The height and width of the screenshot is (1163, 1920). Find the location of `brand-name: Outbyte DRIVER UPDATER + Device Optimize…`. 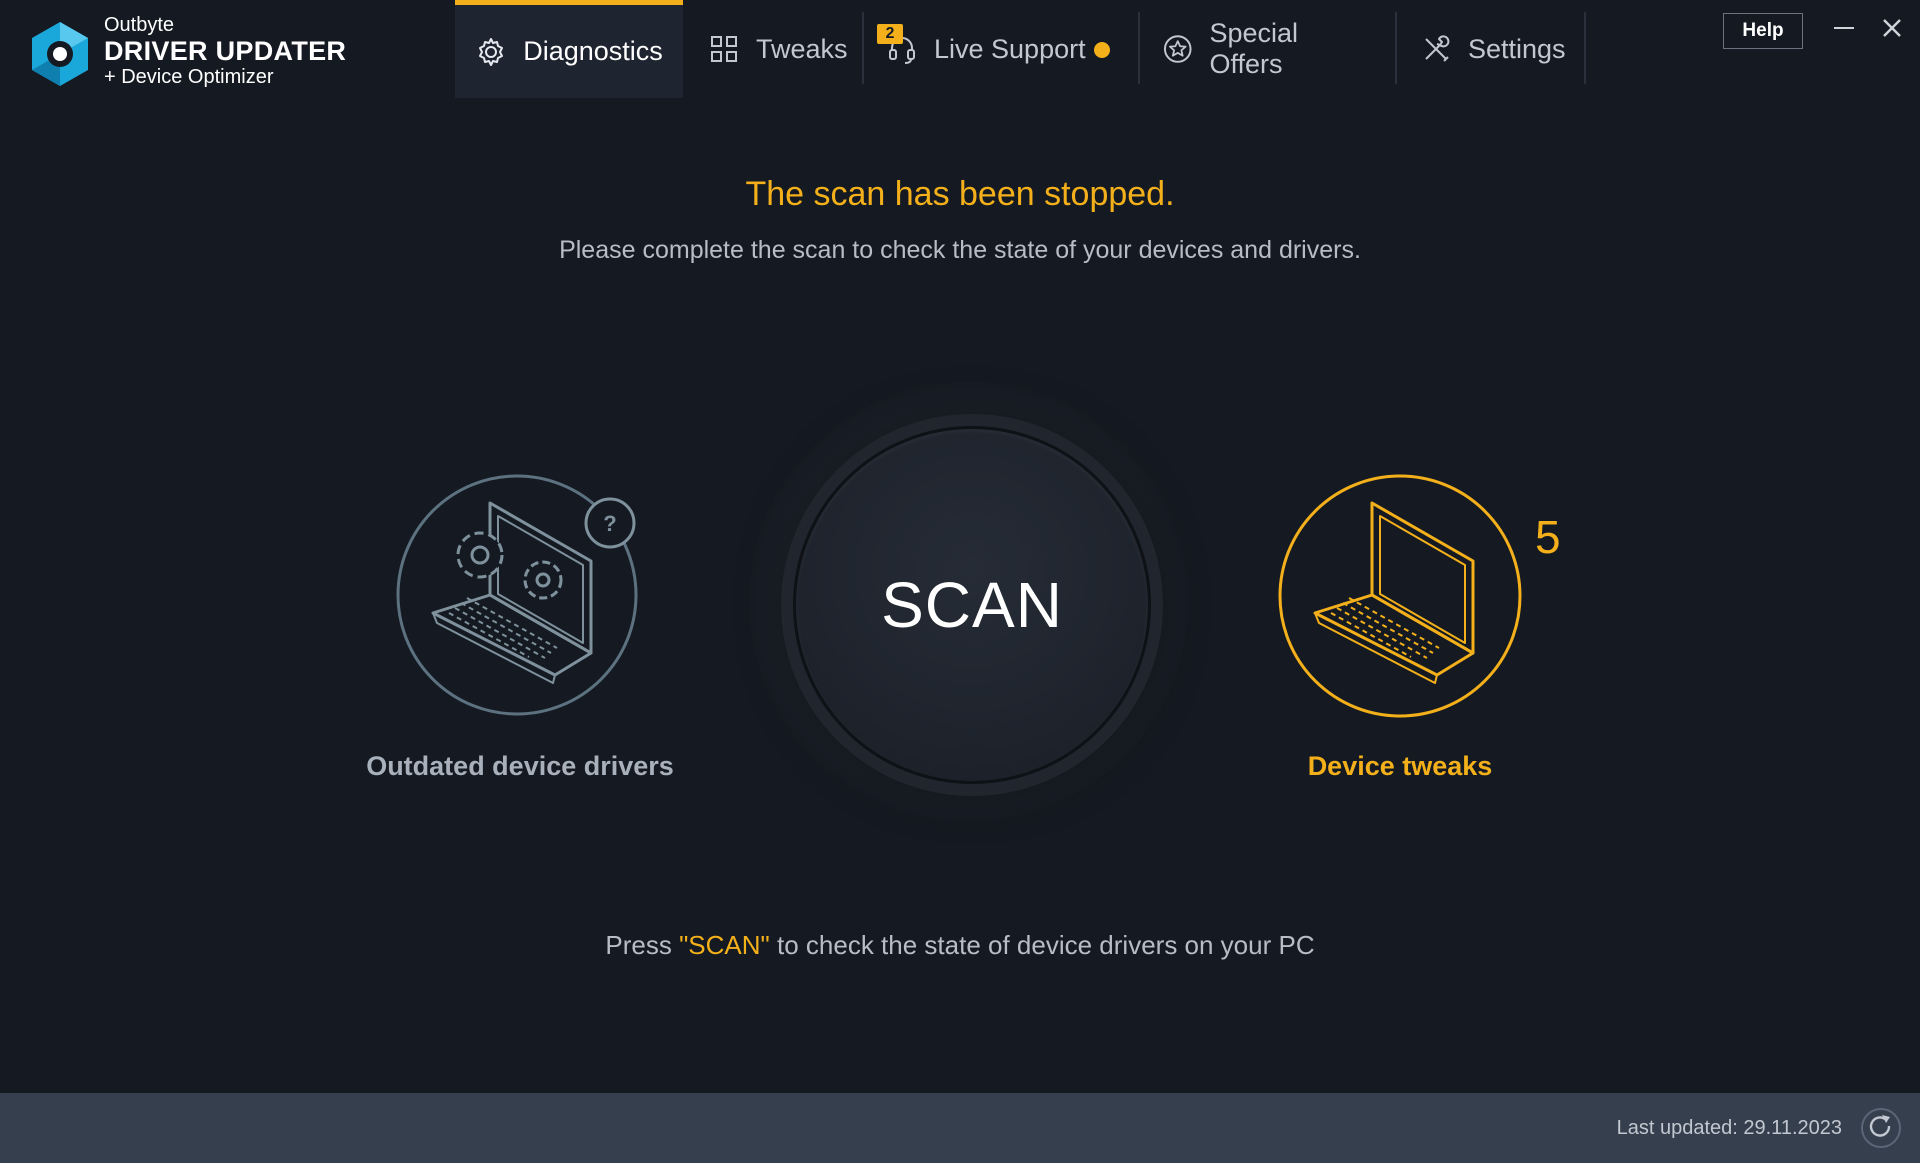

brand-name: Outbyte DRIVER UPDATER + Device Optimize… is located at coordinates (225, 51).